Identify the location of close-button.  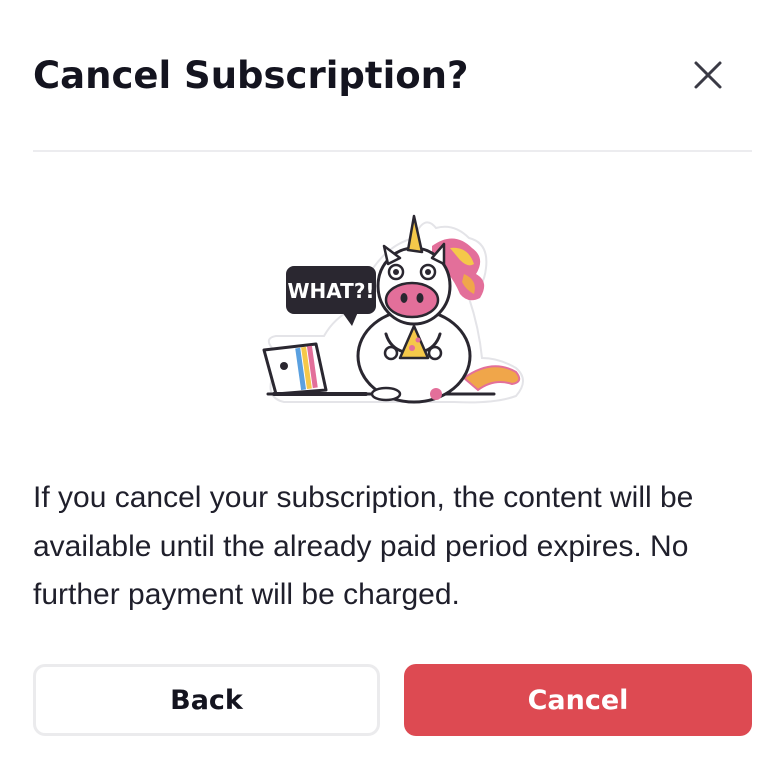
(708, 76).